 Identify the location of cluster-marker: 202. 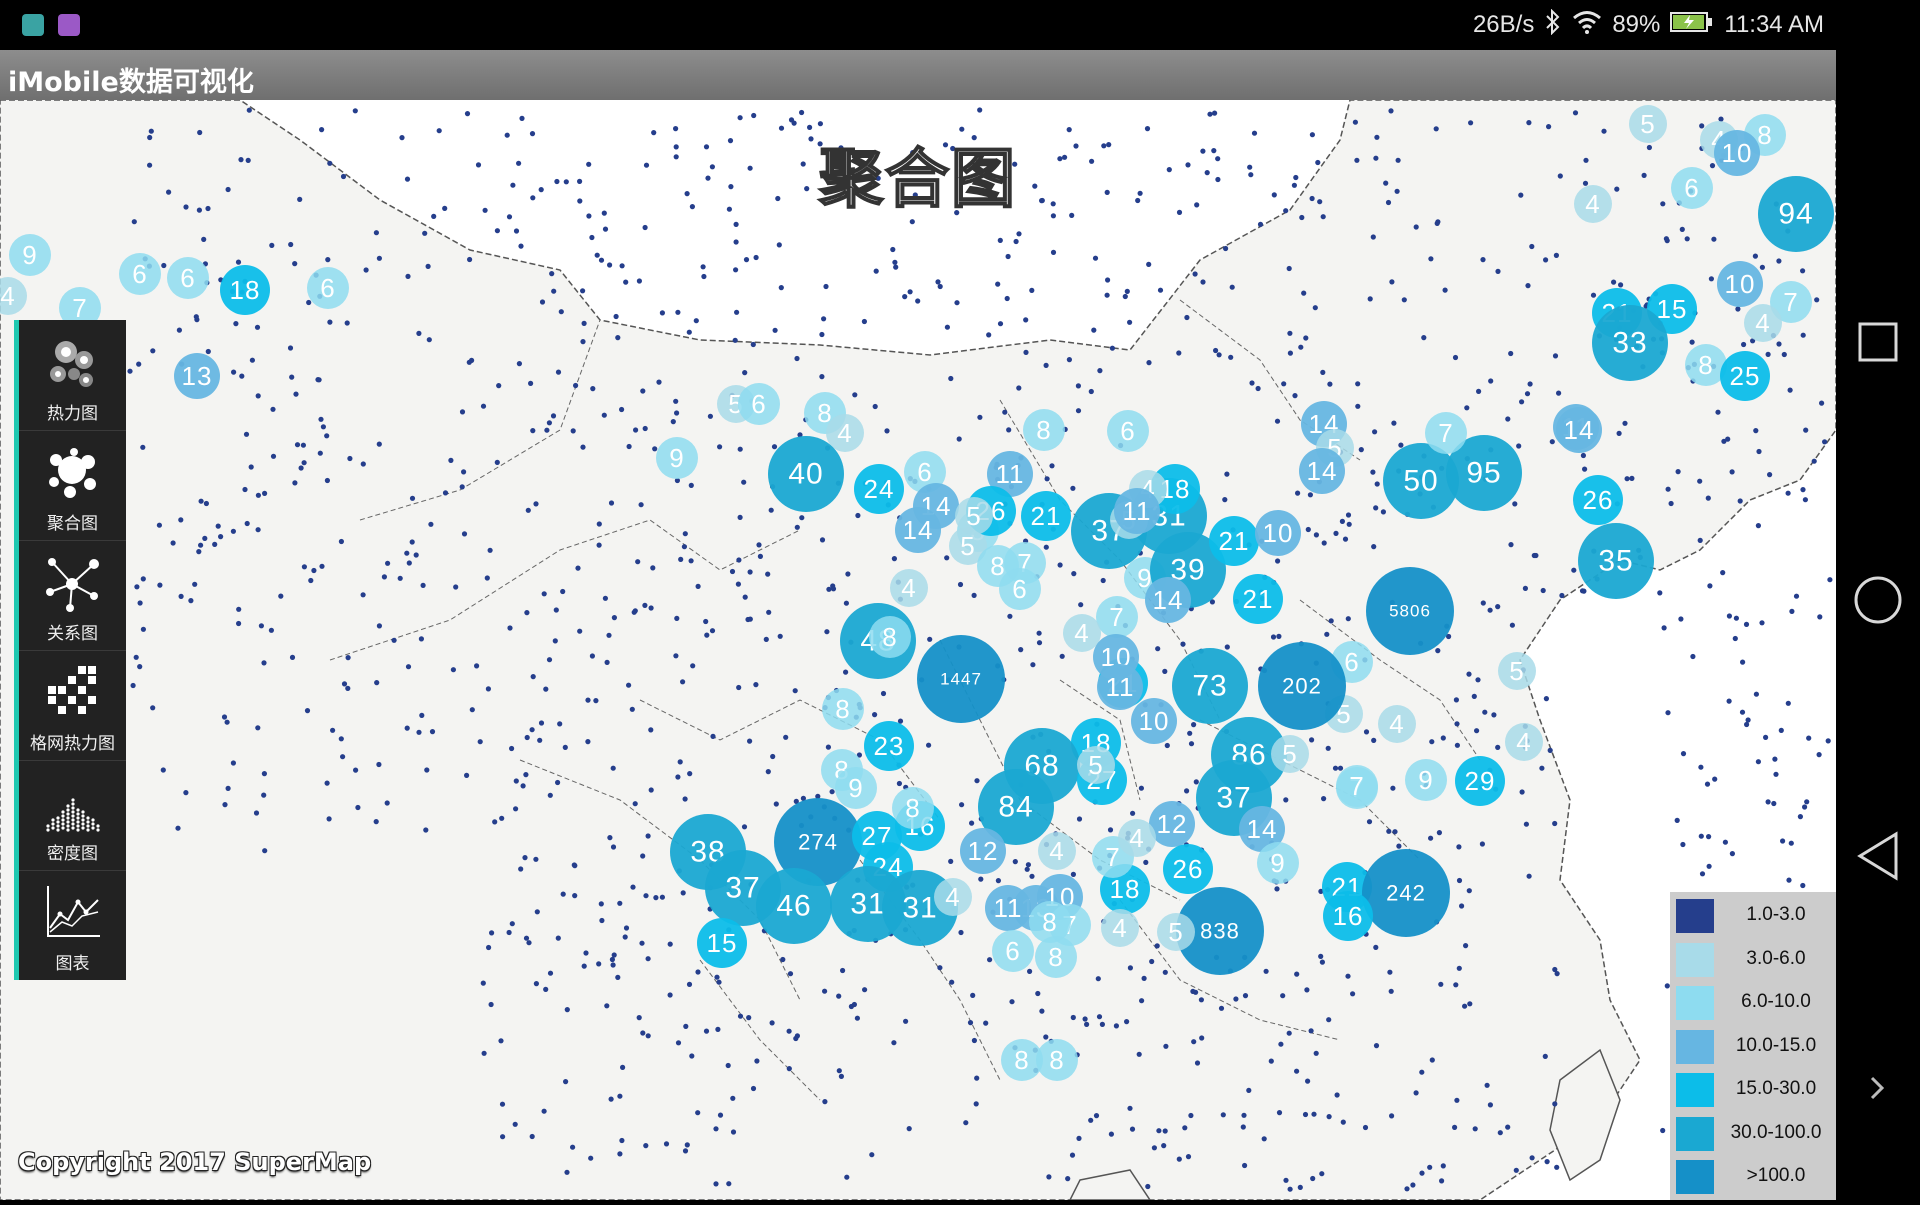
(1302, 686).